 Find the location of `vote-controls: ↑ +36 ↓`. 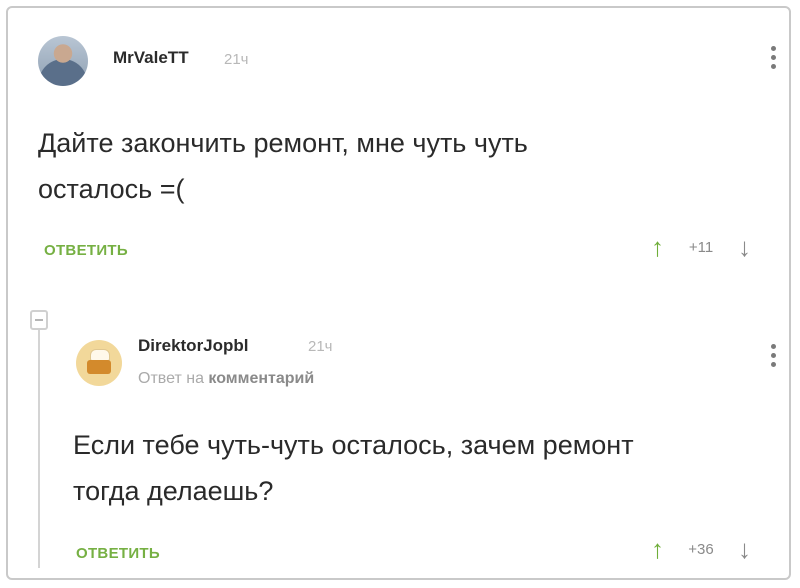

vote-controls: ↑ +36 ↓ is located at coordinates (701, 549).